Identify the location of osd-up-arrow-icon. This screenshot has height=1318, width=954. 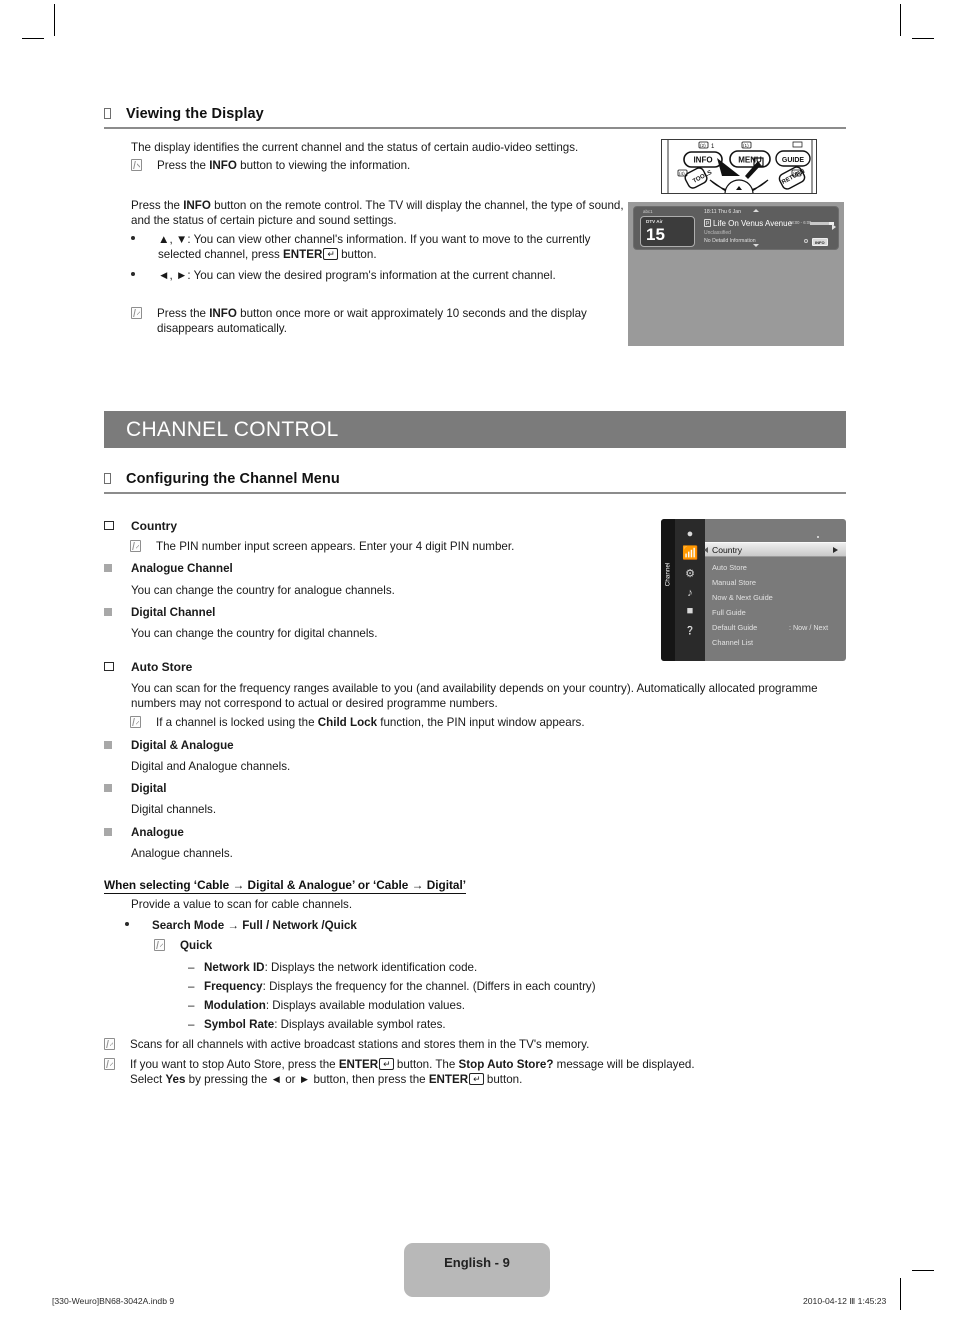
(756, 210).